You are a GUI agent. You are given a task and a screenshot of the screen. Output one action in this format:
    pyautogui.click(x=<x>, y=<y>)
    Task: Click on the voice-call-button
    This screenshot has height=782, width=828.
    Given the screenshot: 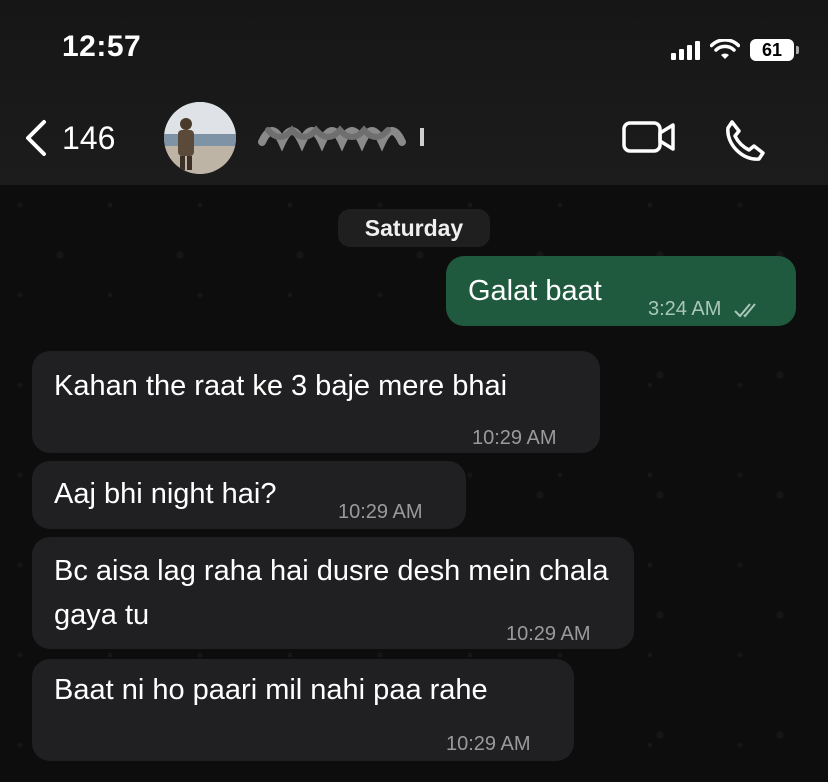 What is the action you would take?
    pyautogui.click(x=744, y=142)
    